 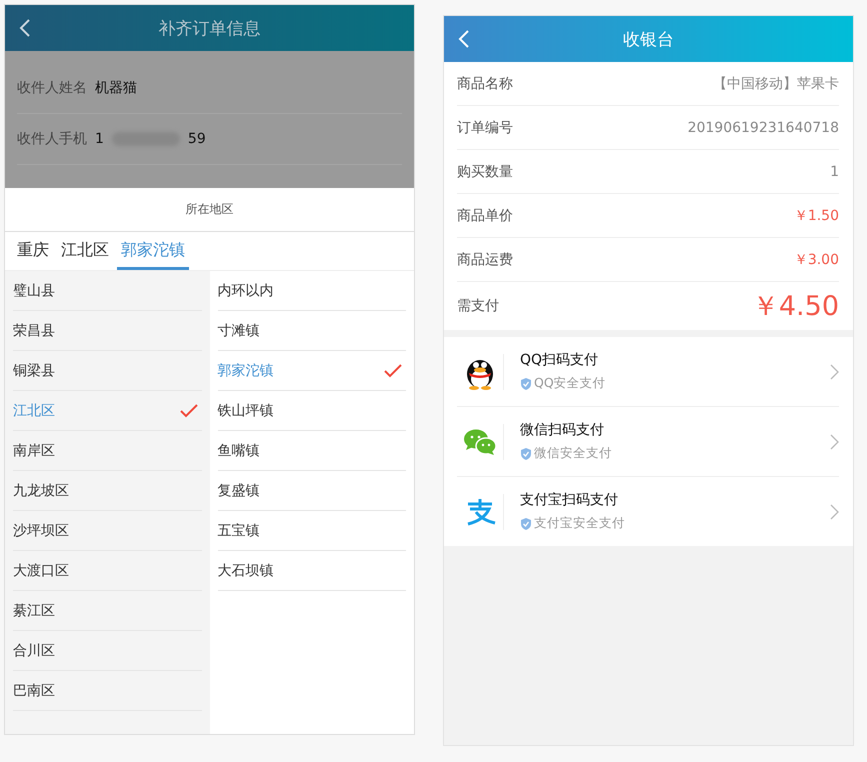 I want to click on info-value: ￥4.50, so click(x=795, y=307).